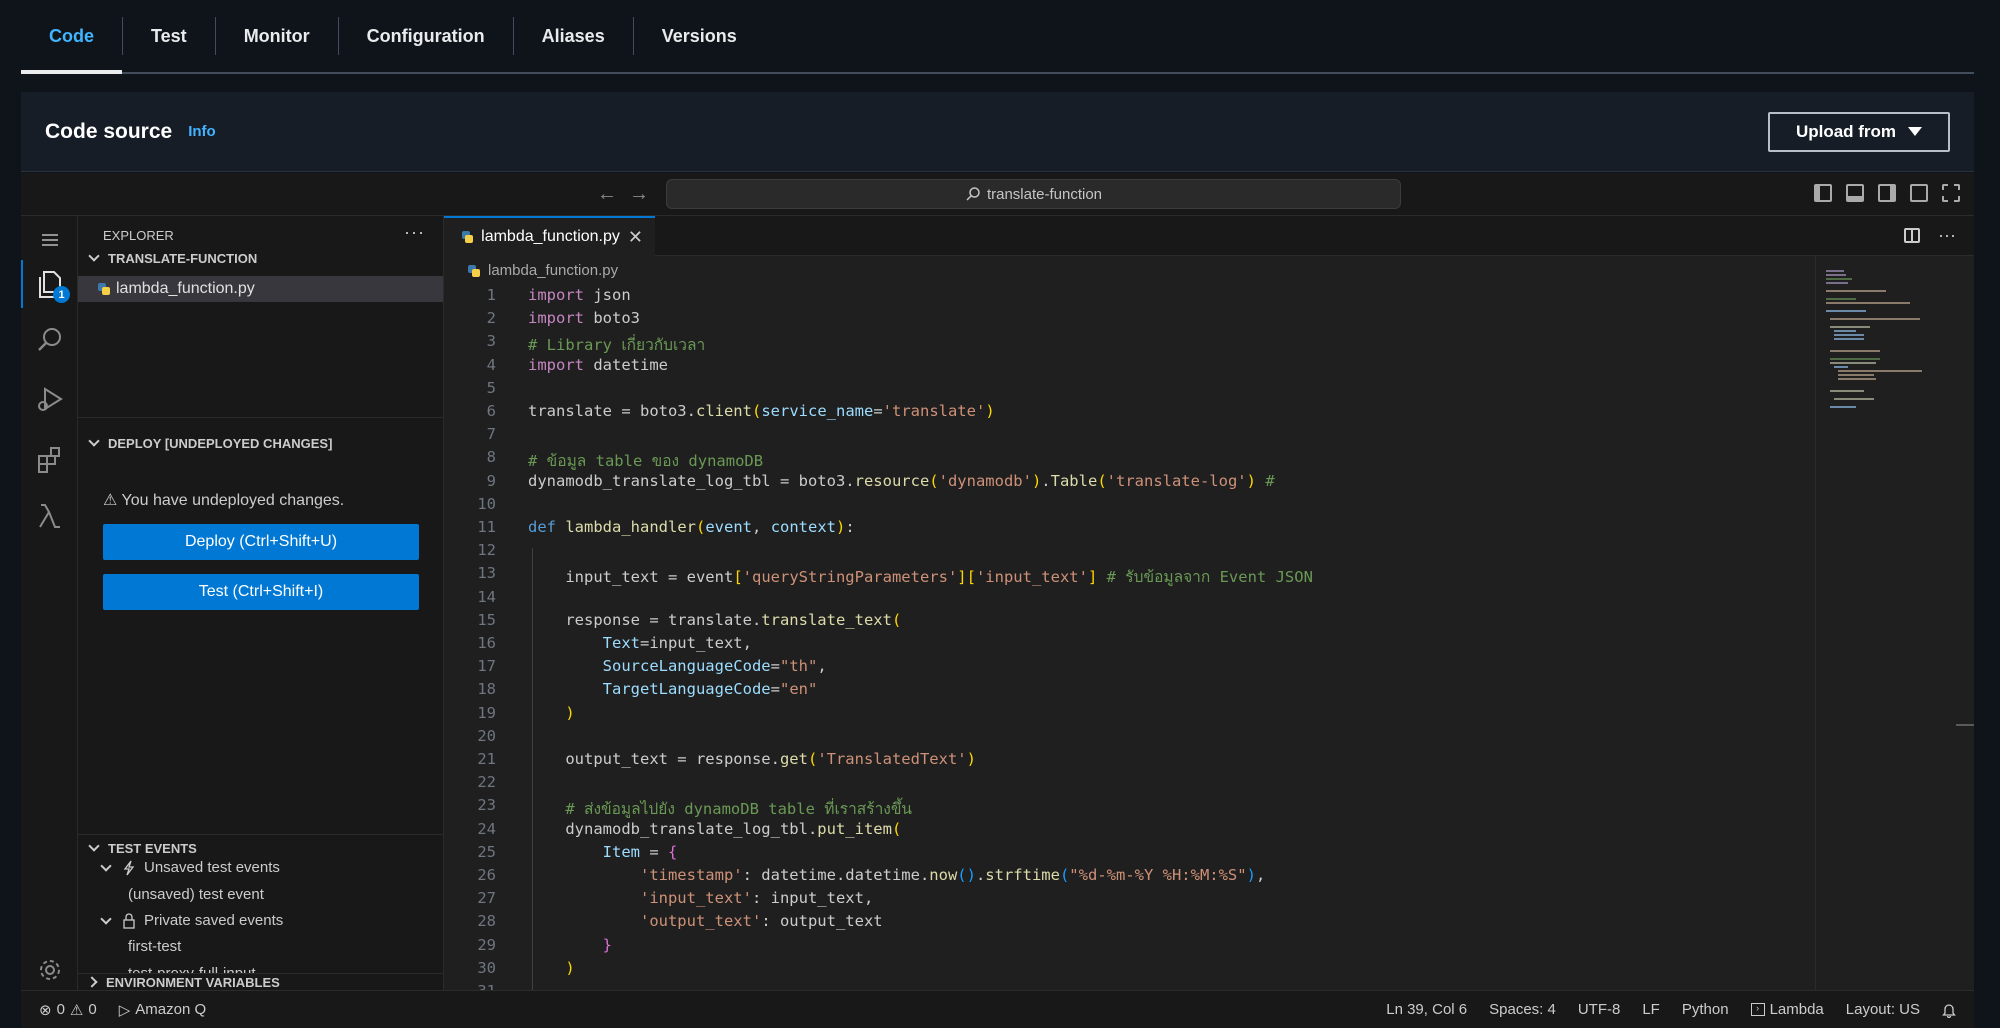  I want to click on code-line: 'input_text': input_text,, so click(756, 898).